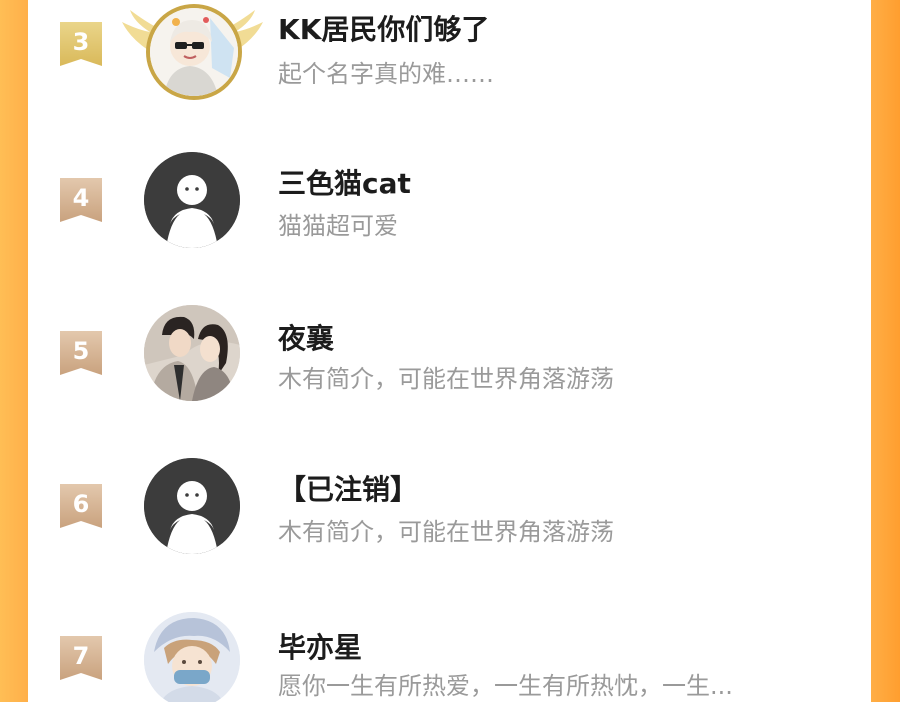  I want to click on rank-number: 7, so click(81, 656).